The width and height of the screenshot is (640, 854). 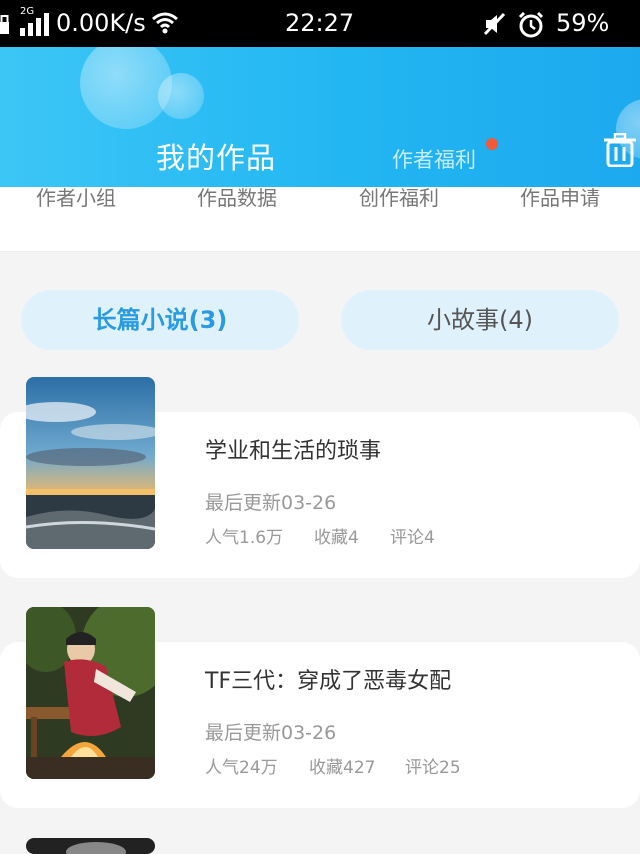 I want to click on decorative-bubble, so click(x=181, y=96).